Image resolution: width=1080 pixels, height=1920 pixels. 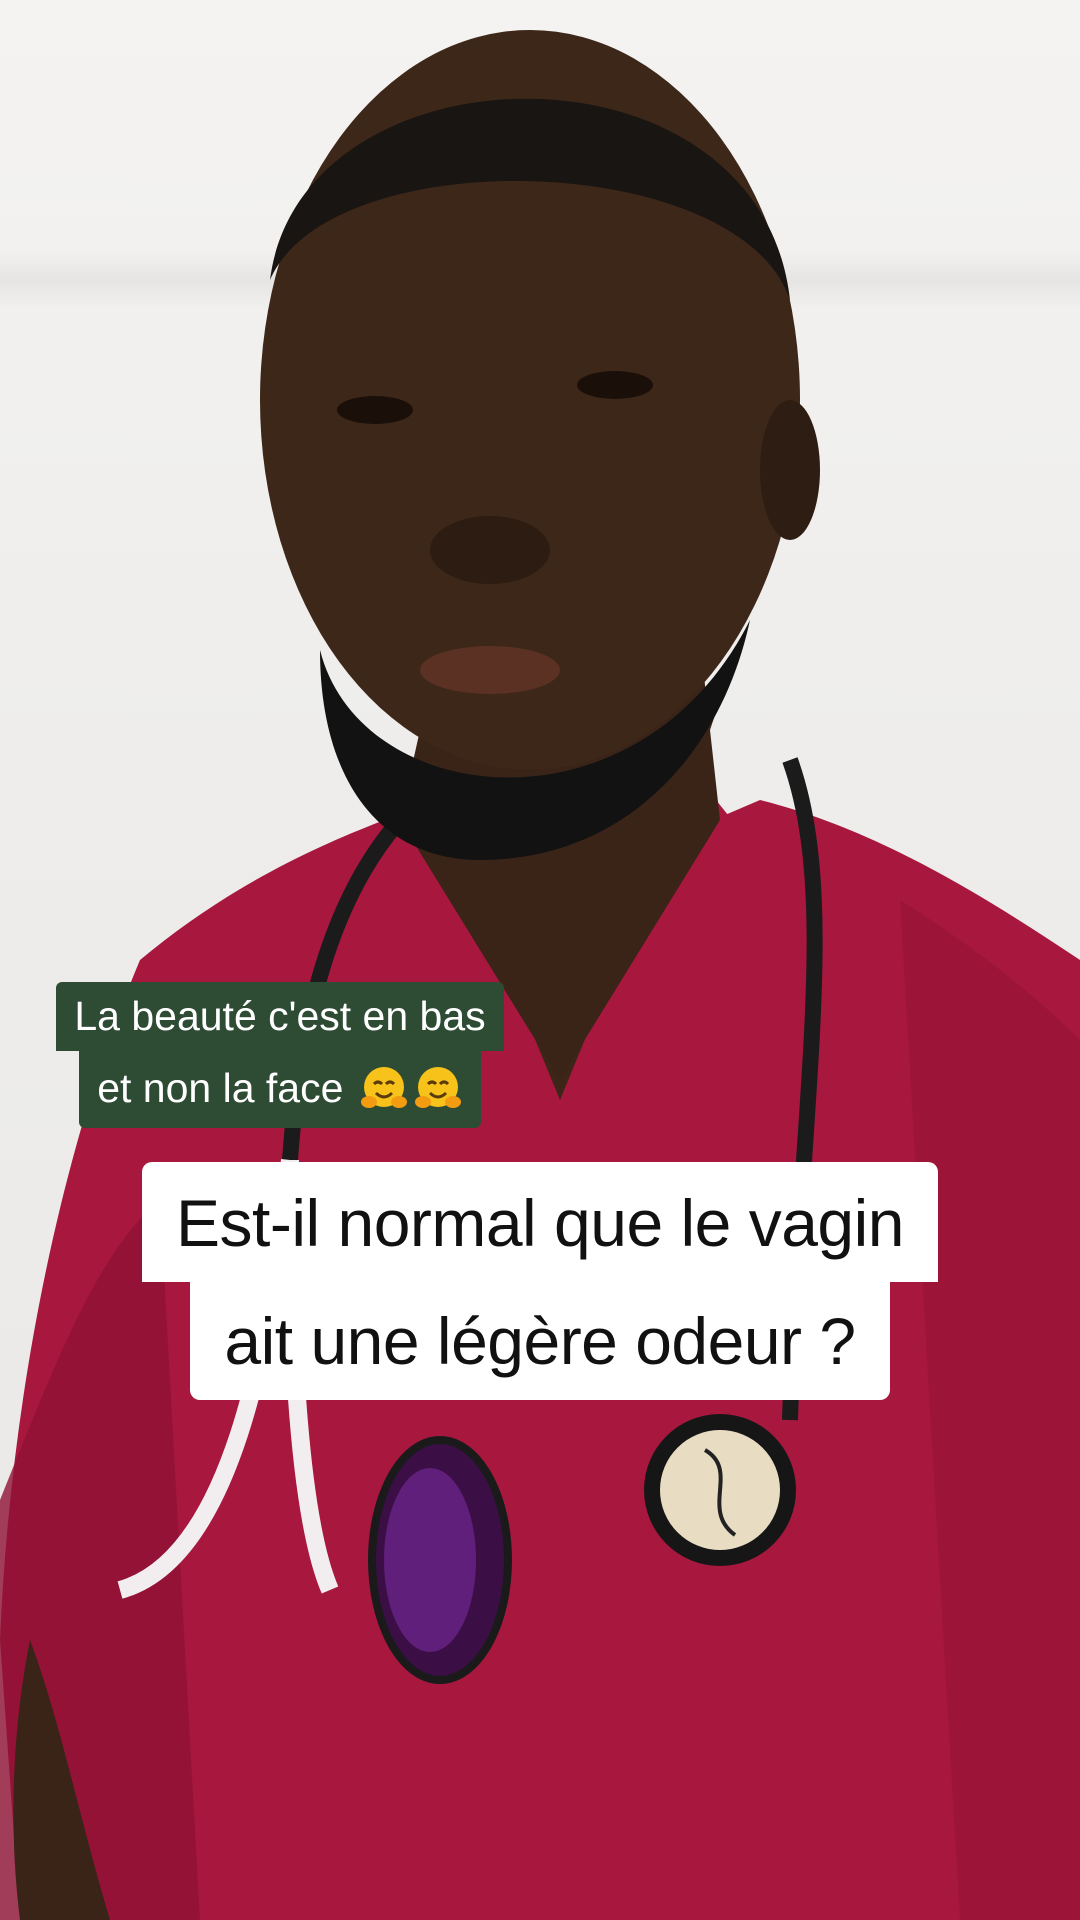 What do you see at coordinates (540, 1222) in the screenshot?
I see `caption-main-line1: Est-il normal que le vagin` at bounding box center [540, 1222].